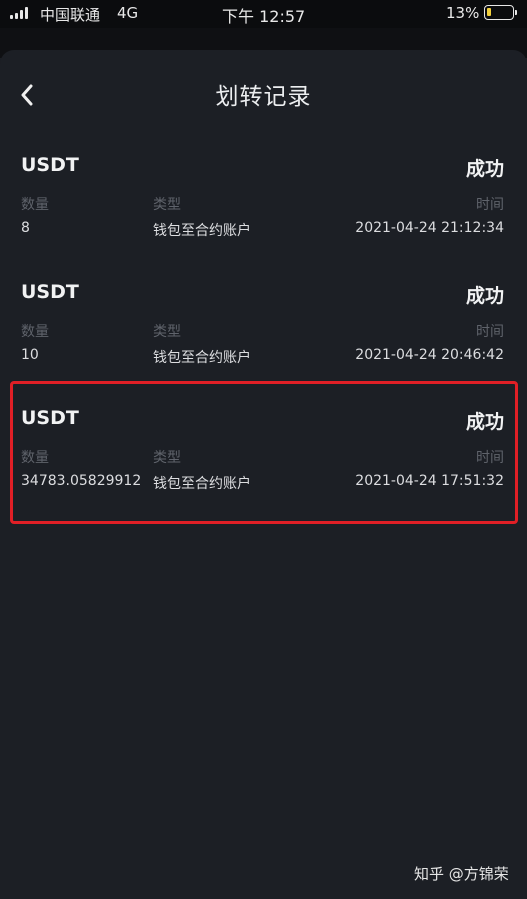  Describe the element at coordinates (128, 13) in the screenshot. I see `network-type: 4G` at that location.